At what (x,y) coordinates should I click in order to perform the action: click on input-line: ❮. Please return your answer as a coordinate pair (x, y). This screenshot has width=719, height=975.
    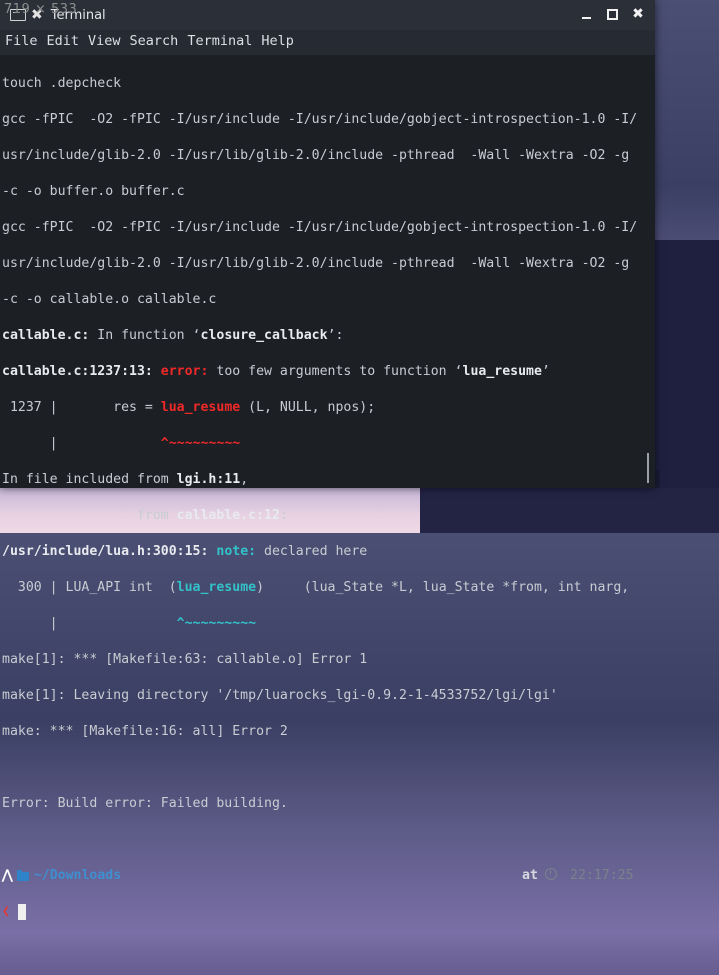
    Looking at the image, I should click on (328, 912).